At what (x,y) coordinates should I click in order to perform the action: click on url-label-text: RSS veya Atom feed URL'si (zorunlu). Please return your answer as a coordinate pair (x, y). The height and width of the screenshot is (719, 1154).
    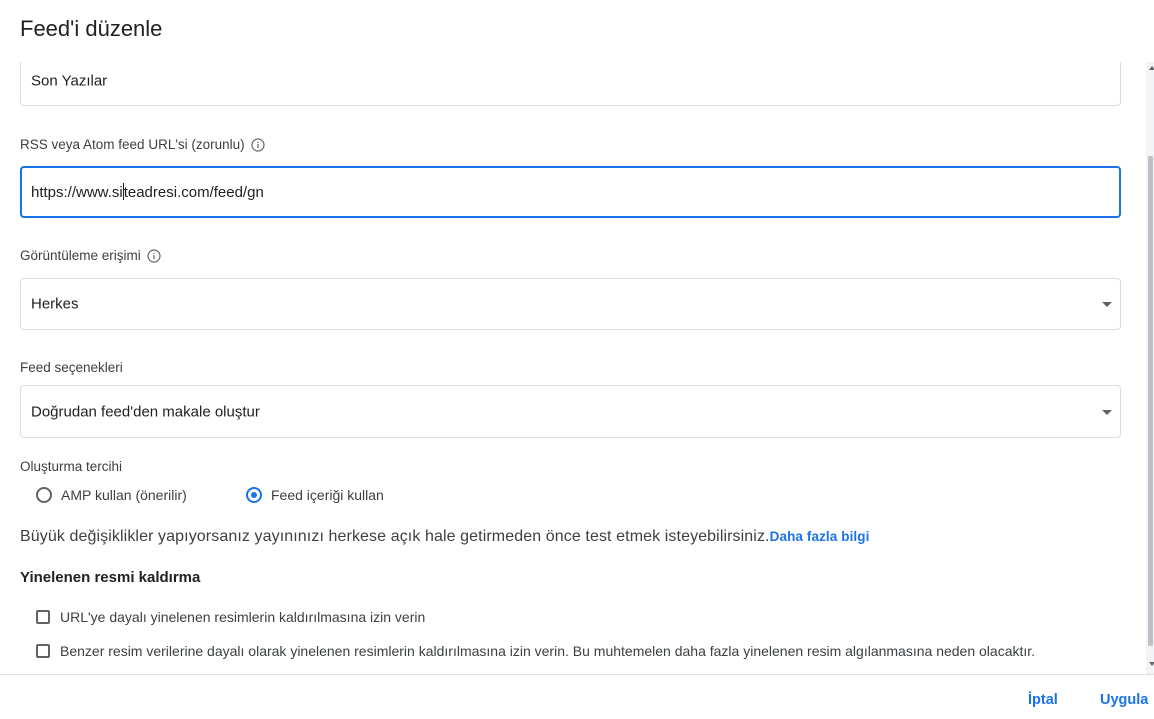
    Looking at the image, I should click on (132, 144).